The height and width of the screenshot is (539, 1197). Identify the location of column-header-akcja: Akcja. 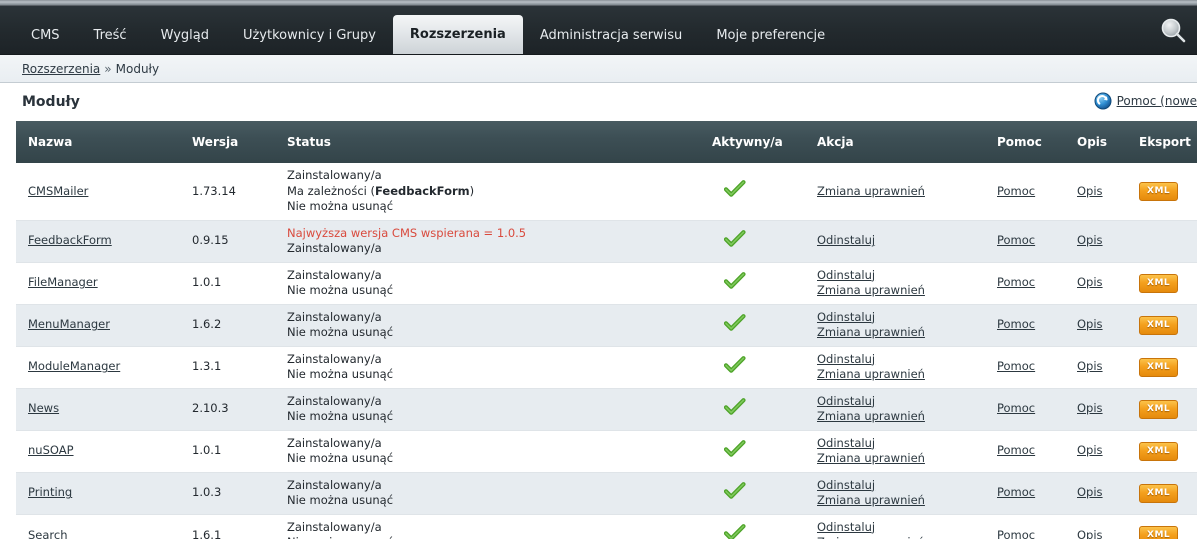
(901, 142).